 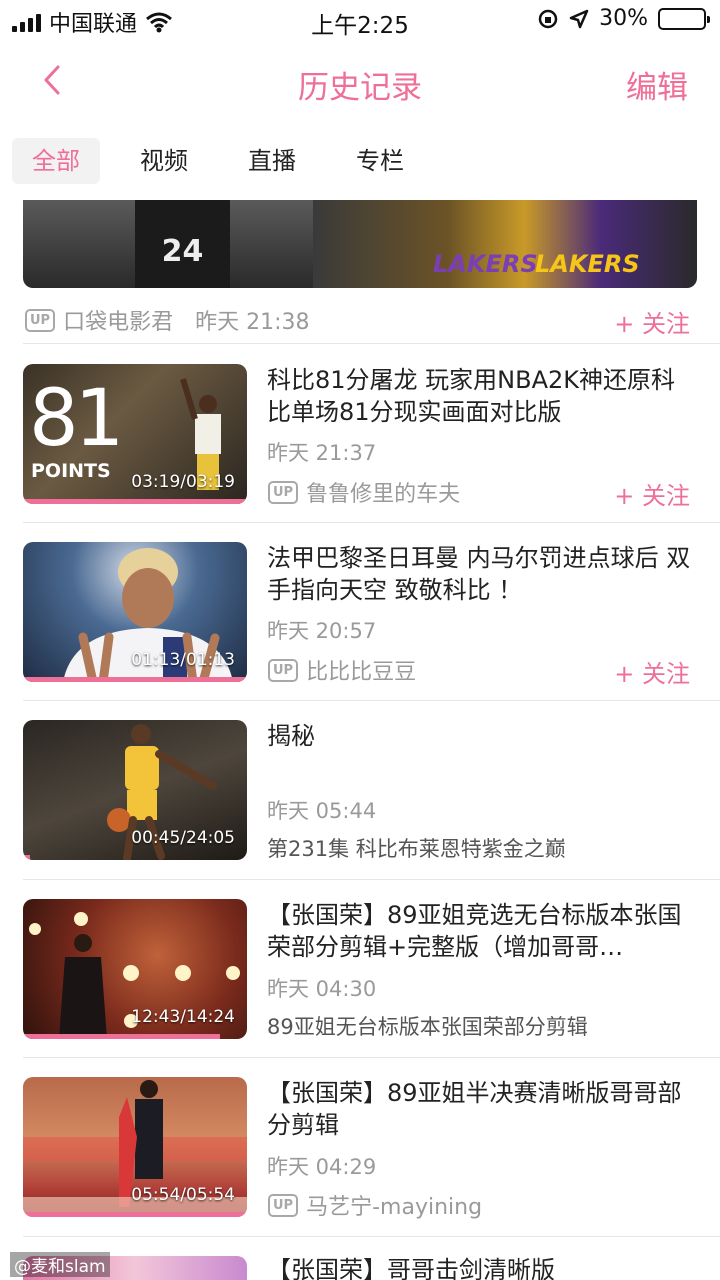 I want to click on page-title: 历史记录, so click(x=360, y=88).